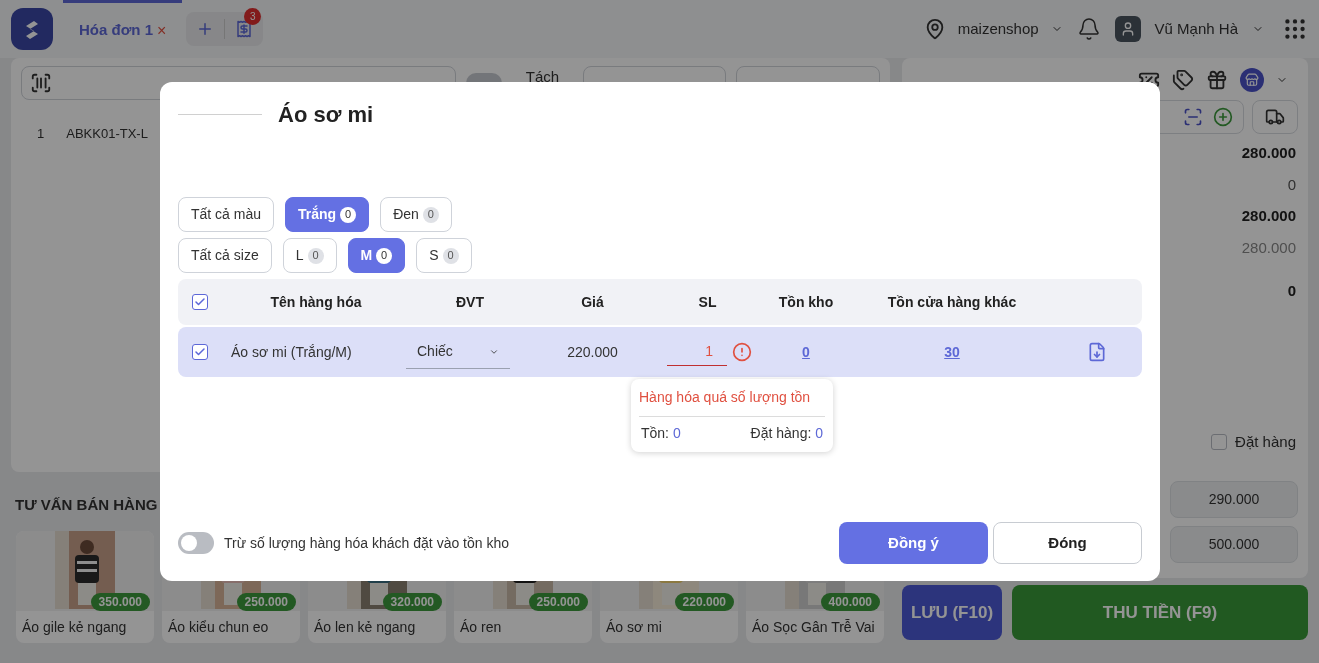 The height and width of the screenshot is (663, 1319). I want to click on save-button: LƯU (F10), so click(952, 612).